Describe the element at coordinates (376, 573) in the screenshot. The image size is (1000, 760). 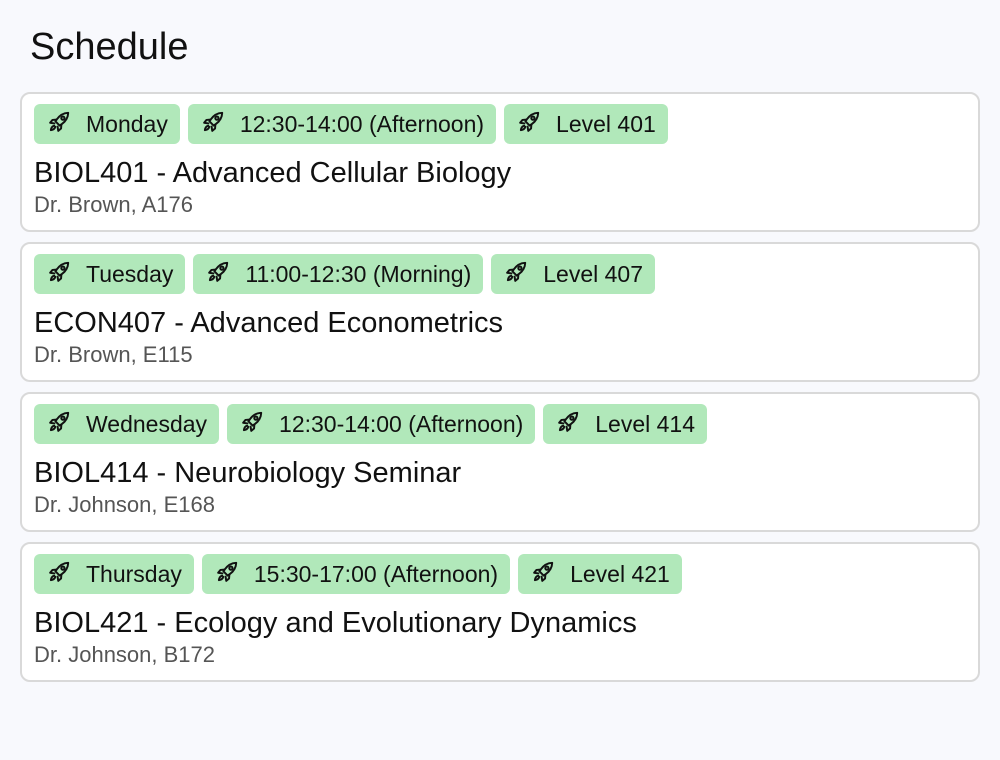
I see `time-tag-label: 15:30-17:00 (Afternoon)` at that location.